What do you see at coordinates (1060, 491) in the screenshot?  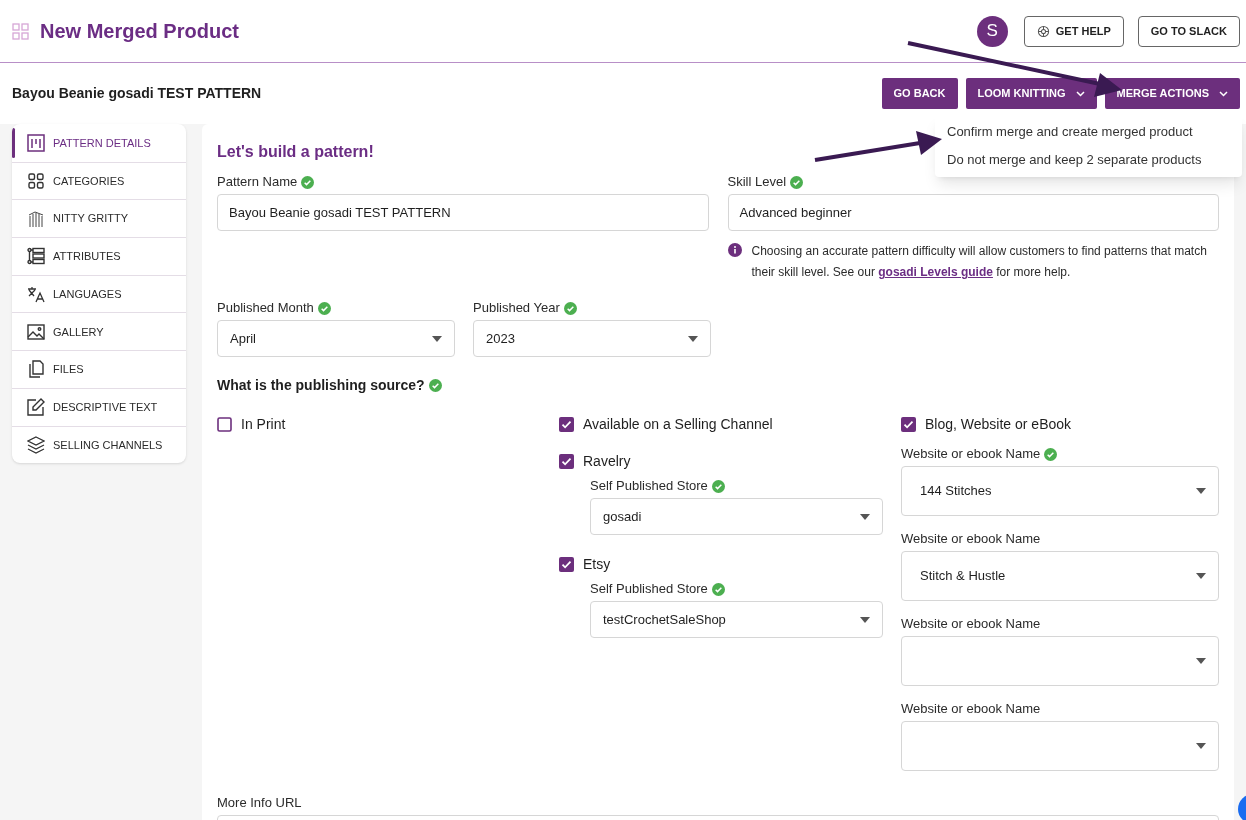 I see `select-field: 144 Stitches` at bounding box center [1060, 491].